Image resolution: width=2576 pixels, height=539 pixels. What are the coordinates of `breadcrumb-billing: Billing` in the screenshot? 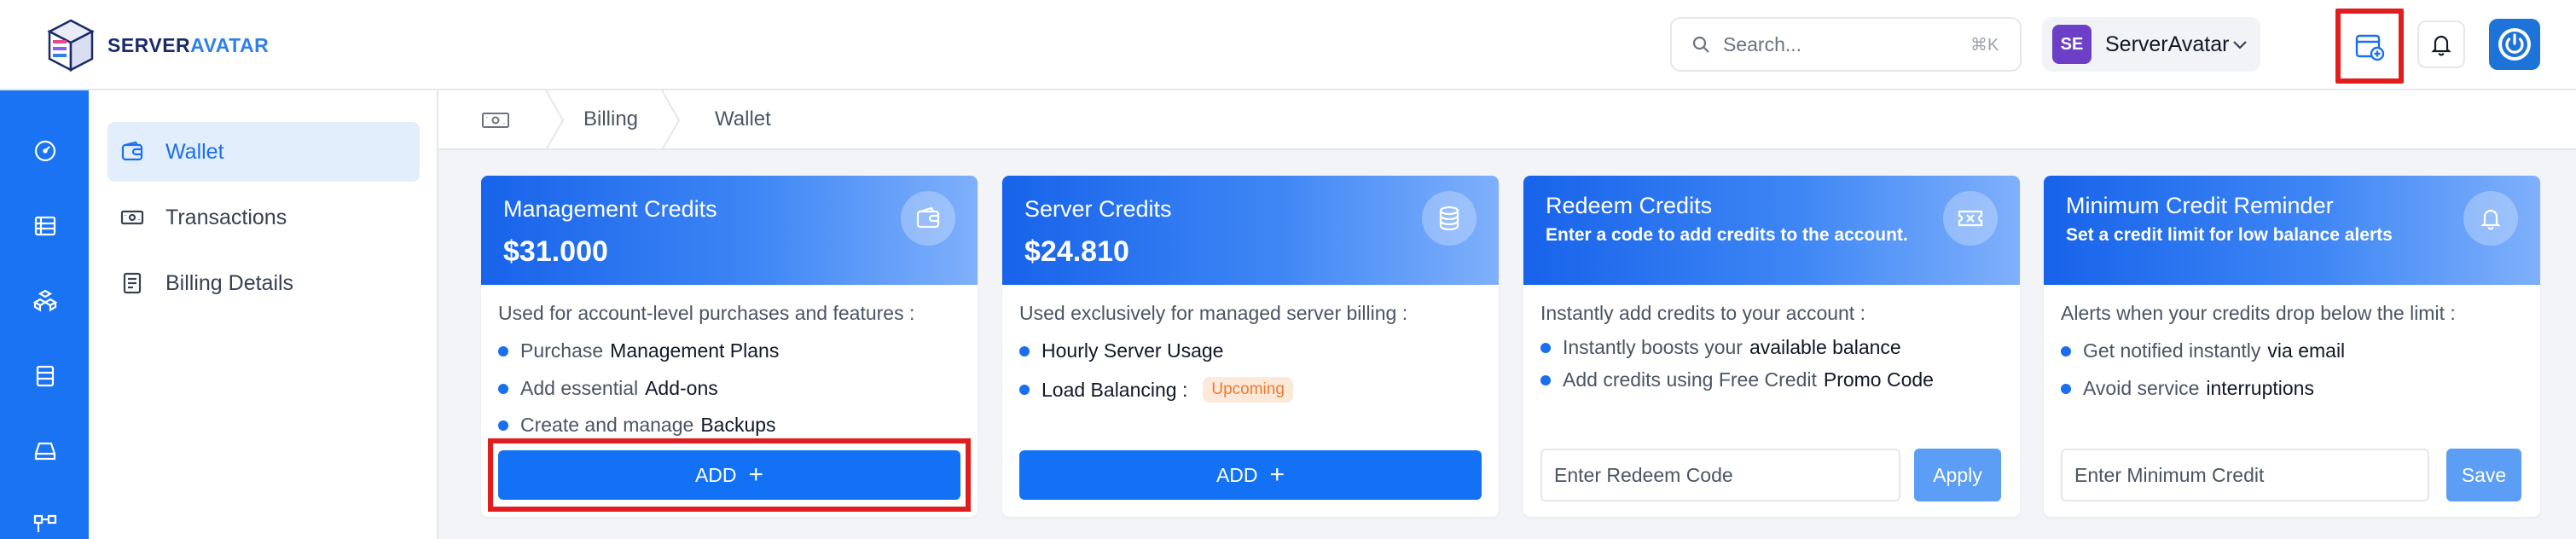 It's located at (610, 119).